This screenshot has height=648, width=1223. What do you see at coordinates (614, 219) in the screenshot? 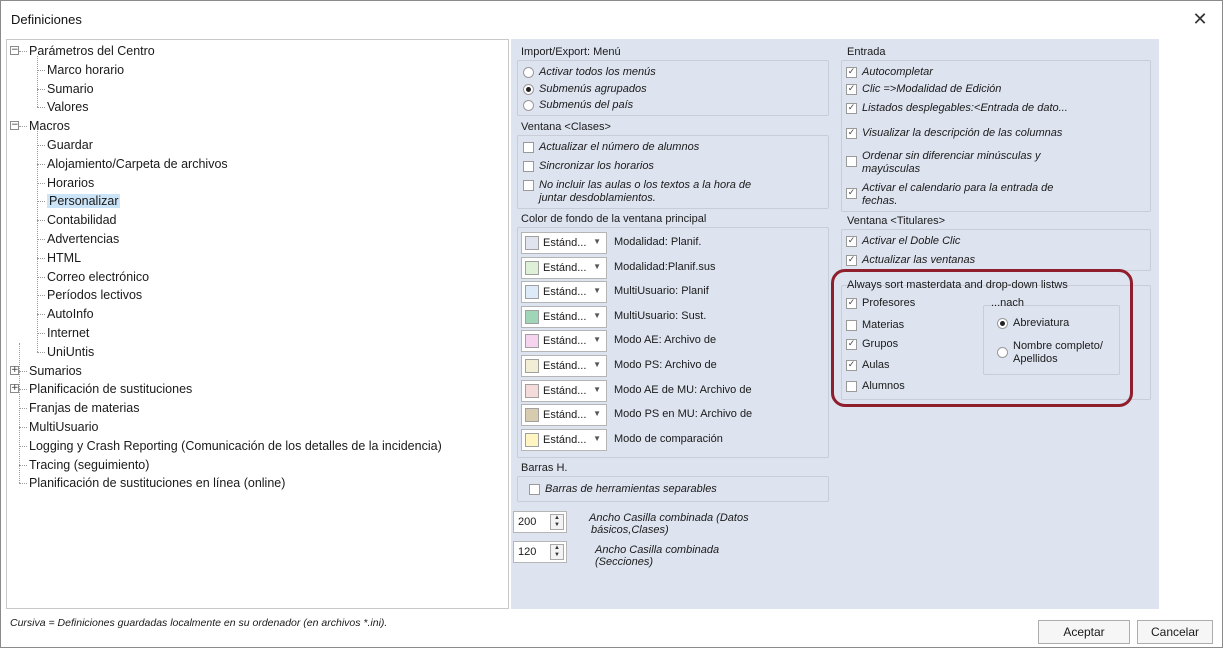
I see `color-fondo-title: Color de fondo de la ventana principal` at bounding box center [614, 219].